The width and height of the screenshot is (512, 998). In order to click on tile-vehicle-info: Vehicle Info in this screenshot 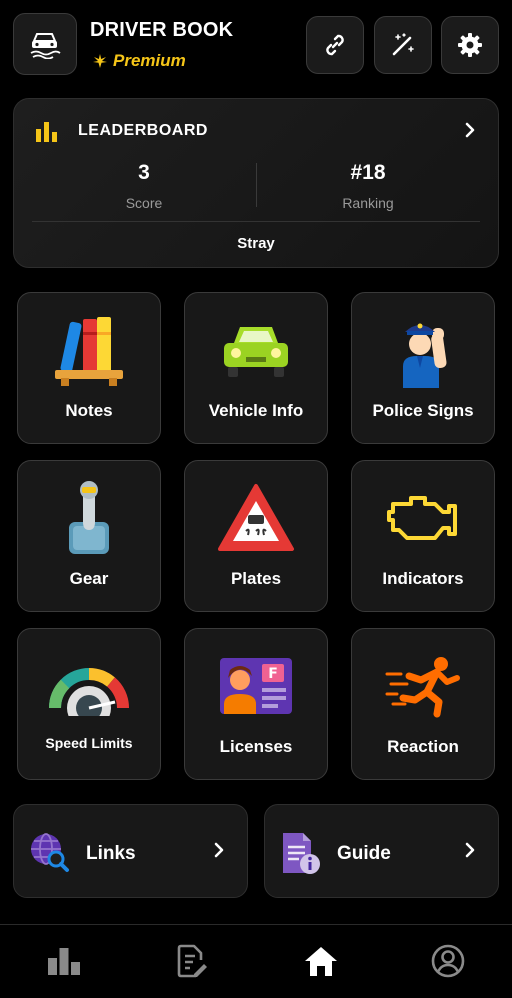, I will do `click(256, 368)`.